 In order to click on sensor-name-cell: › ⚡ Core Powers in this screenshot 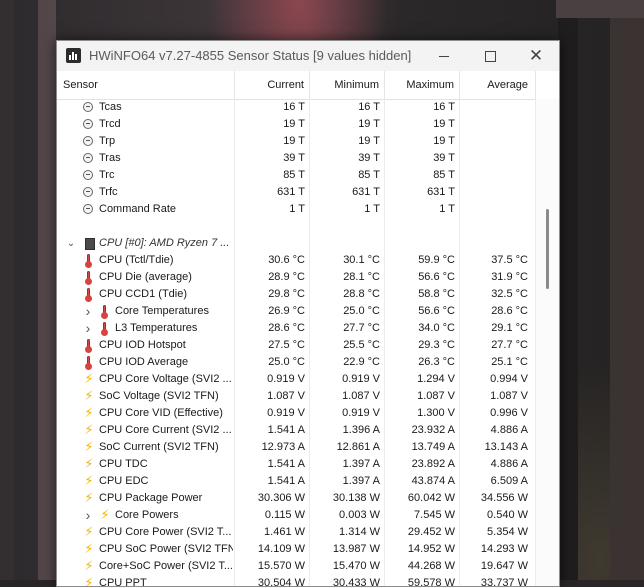, I will do `click(145, 515)`.